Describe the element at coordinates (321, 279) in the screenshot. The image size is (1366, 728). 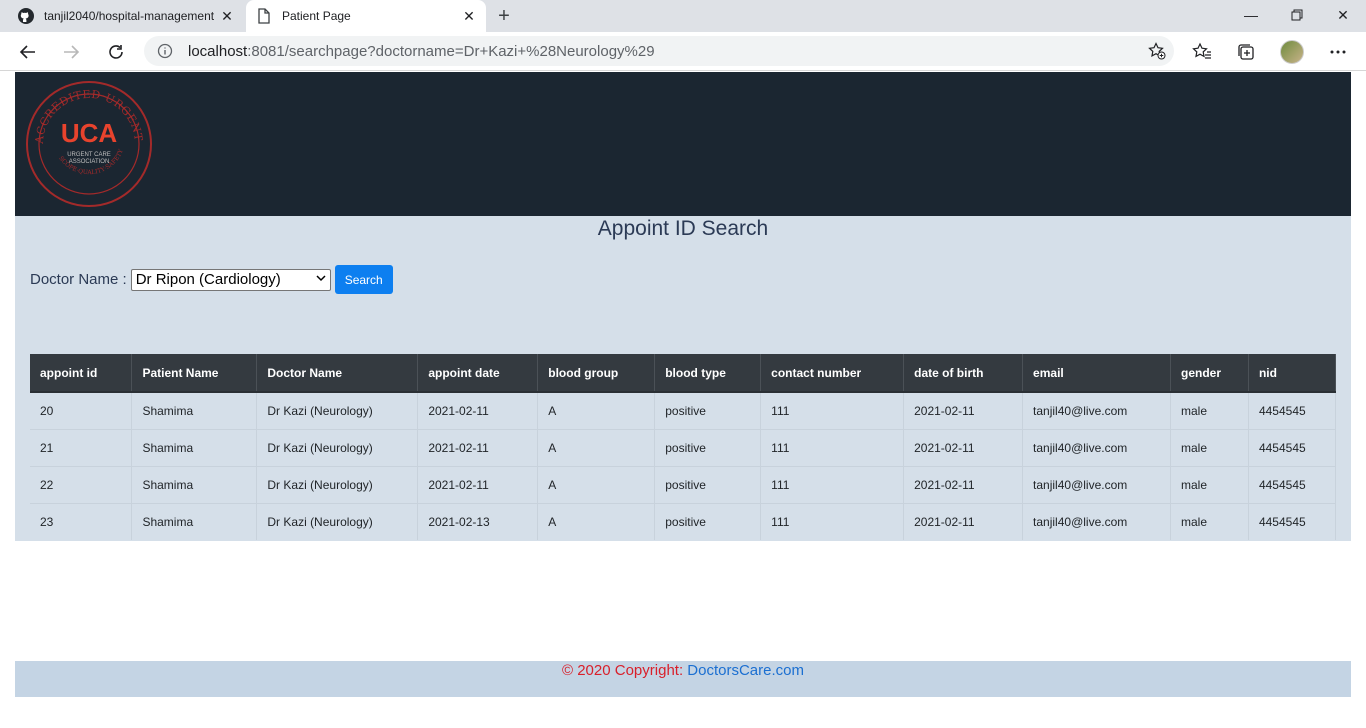
I see `chevron-down-icon` at that location.